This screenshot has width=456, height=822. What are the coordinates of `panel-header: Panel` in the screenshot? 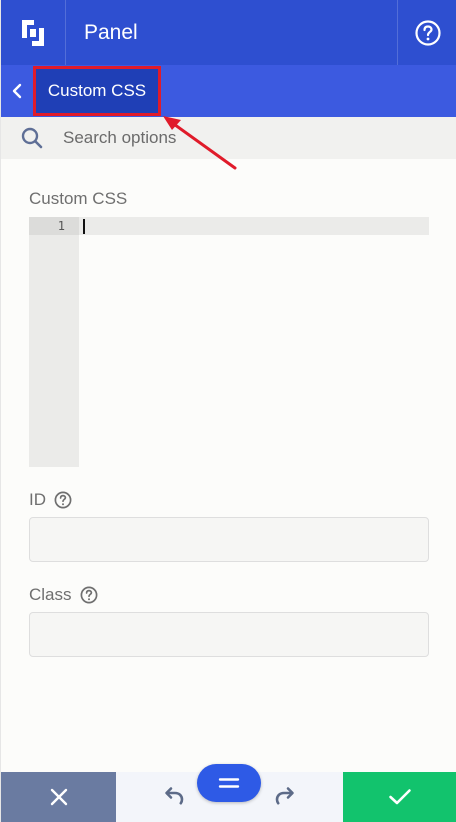 It's located at (228, 32).